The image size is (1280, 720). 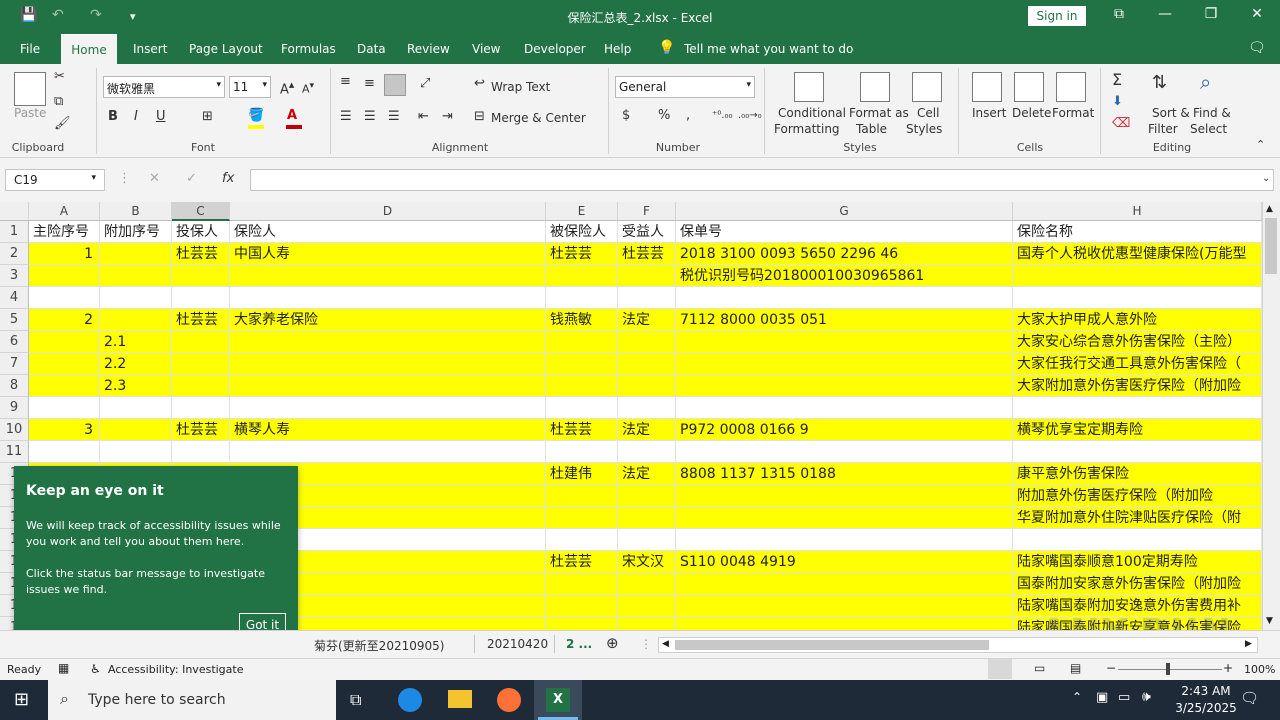 I want to click on italic-icon: I, so click(x=136, y=116).